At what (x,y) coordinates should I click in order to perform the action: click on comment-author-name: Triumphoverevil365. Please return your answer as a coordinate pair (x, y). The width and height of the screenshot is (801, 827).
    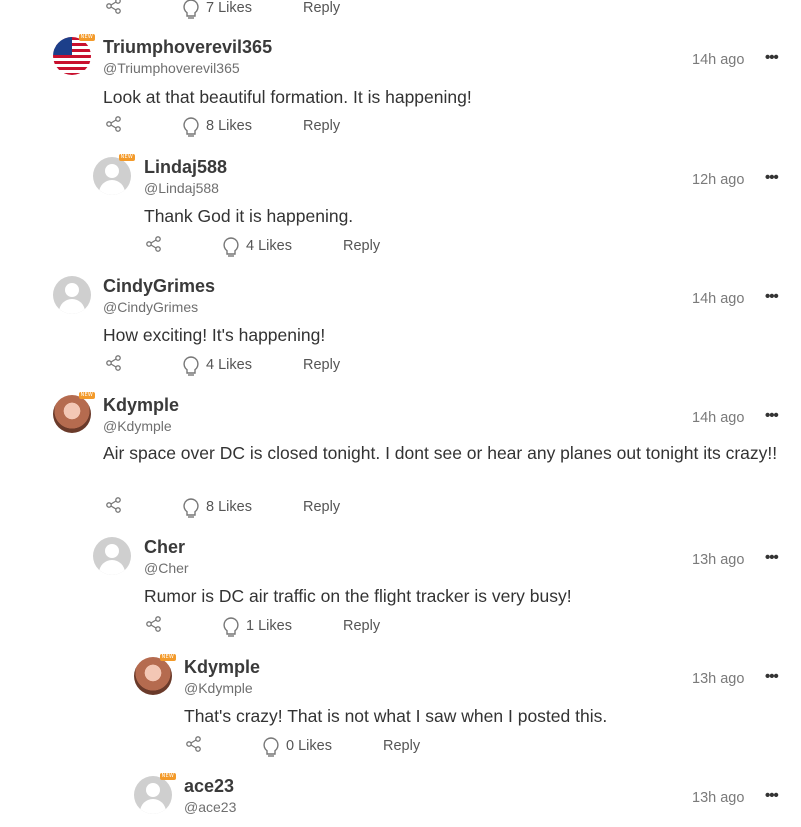
    Looking at the image, I should click on (187, 47).